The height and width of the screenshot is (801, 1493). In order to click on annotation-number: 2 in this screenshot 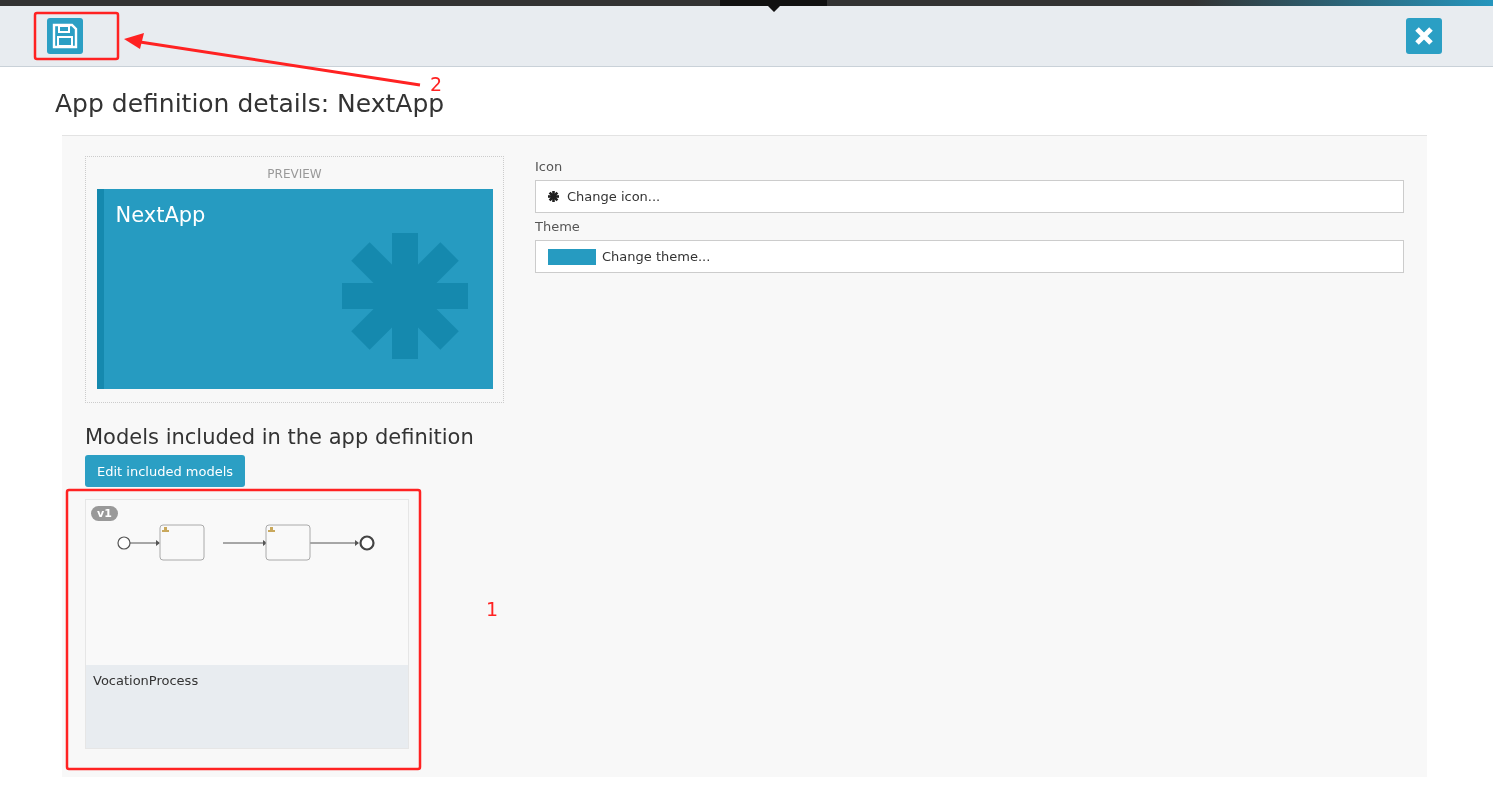, I will do `click(436, 84)`.